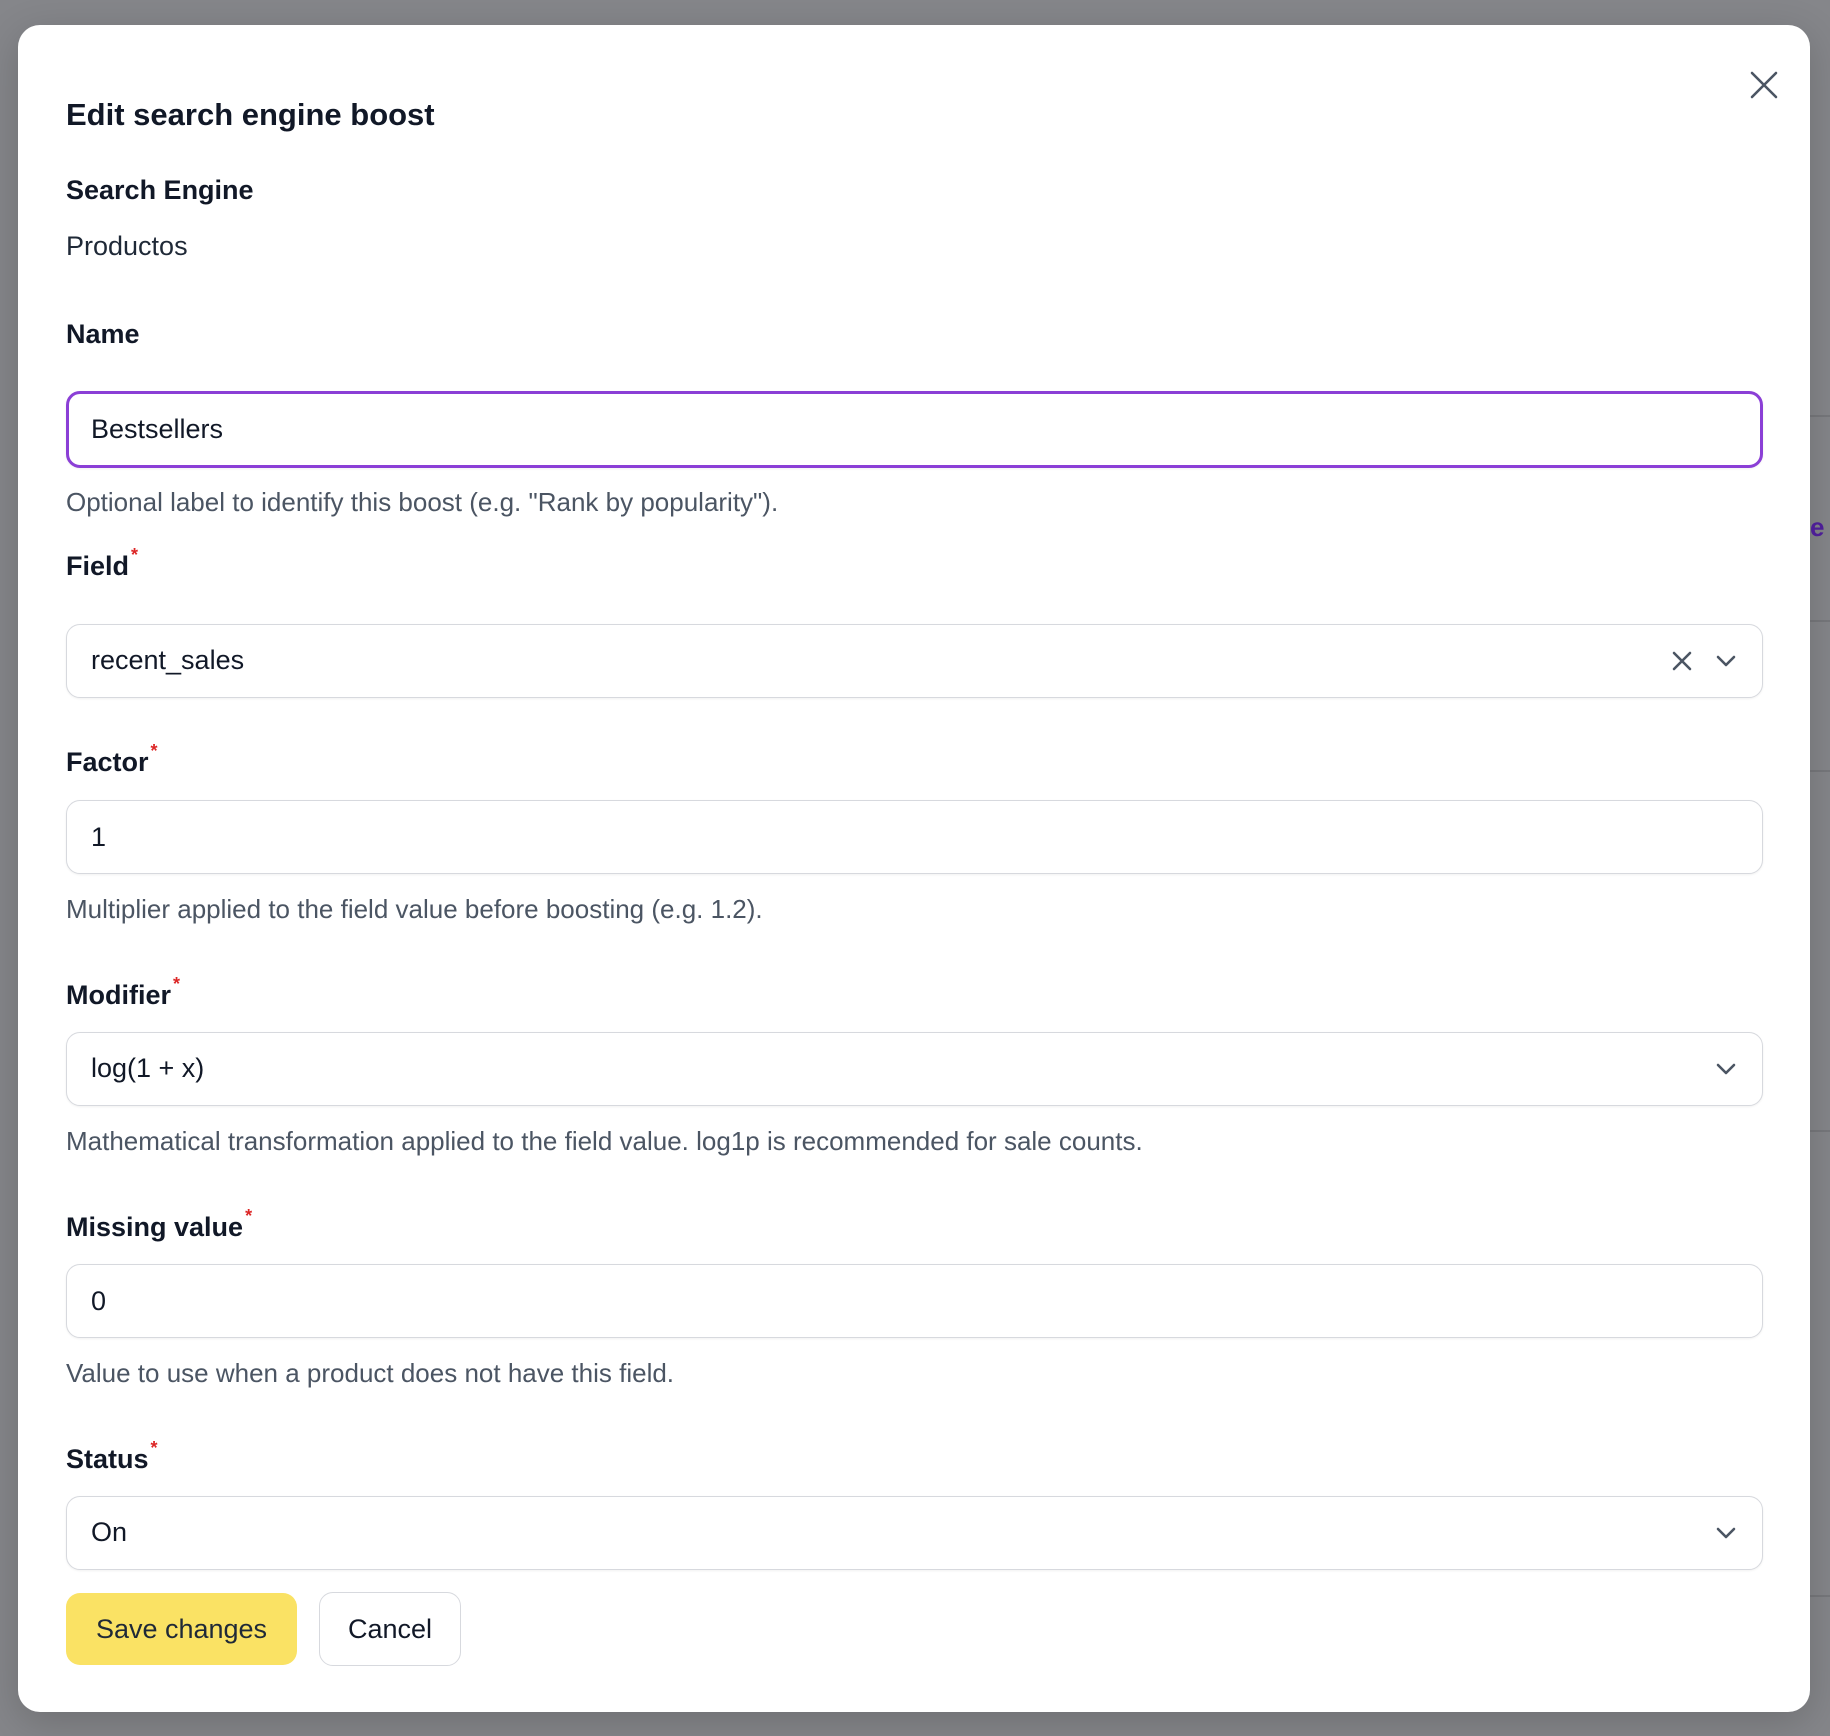 The height and width of the screenshot is (1736, 1830). What do you see at coordinates (914, 1533) in the screenshot?
I see `status-select: On` at bounding box center [914, 1533].